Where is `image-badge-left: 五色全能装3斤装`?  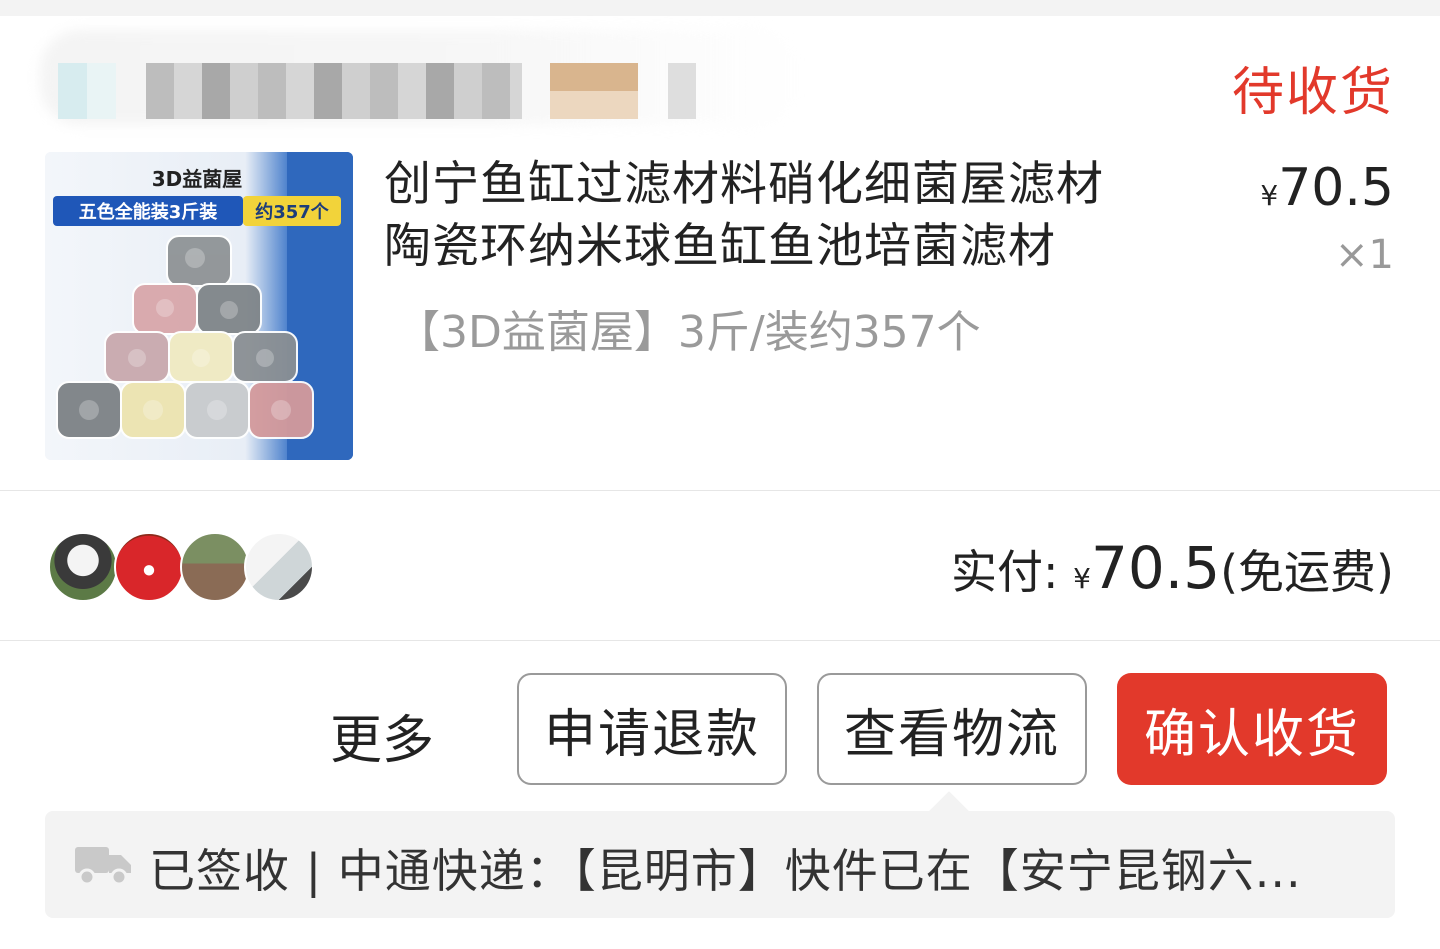
image-badge-left: 五色全能装3斤装 is located at coordinates (148, 212).